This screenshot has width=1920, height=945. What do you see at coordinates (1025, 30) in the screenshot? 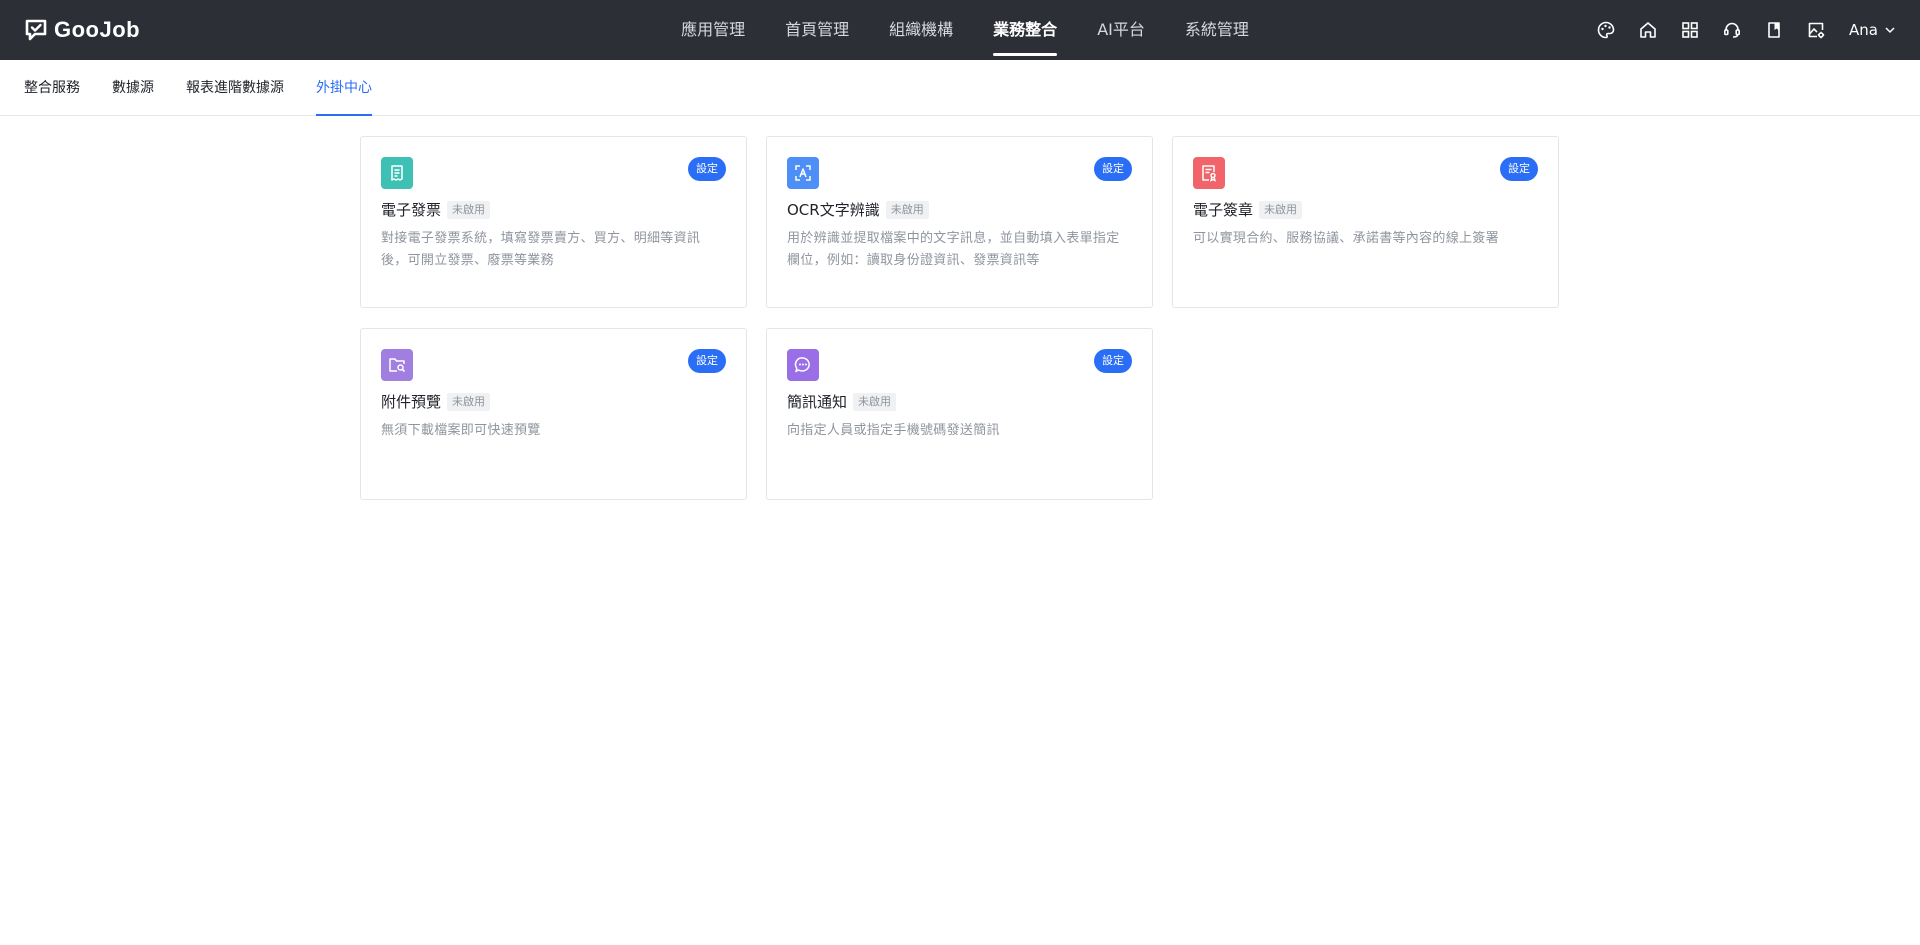
I see `nav-item-business-integration: 業務整合` at bounding box center [1025, 30].